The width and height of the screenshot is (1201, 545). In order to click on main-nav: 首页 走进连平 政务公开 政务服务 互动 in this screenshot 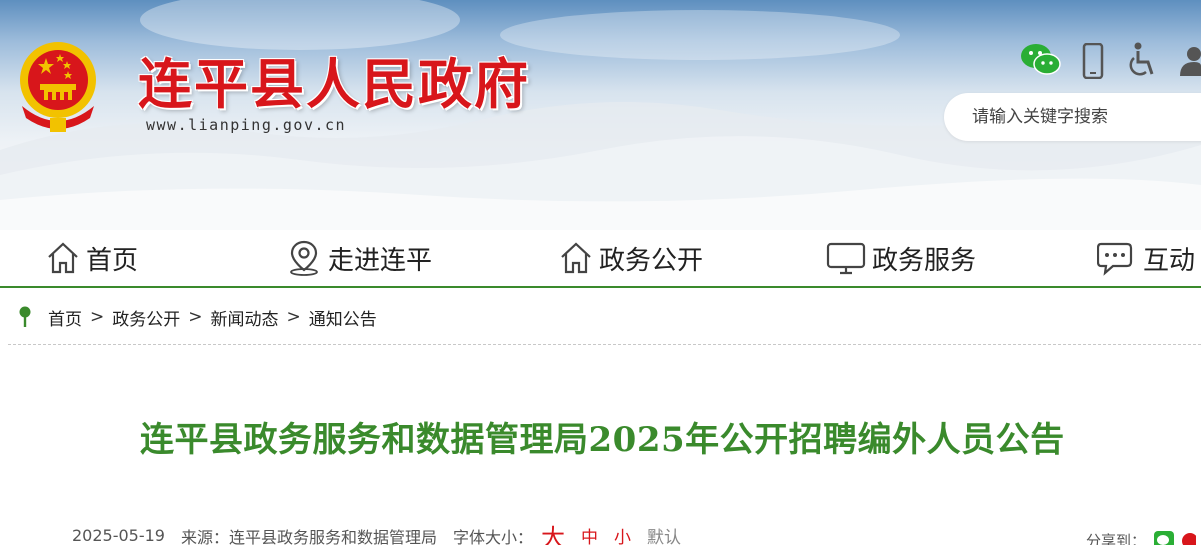, I will do `click(600, 259)`.